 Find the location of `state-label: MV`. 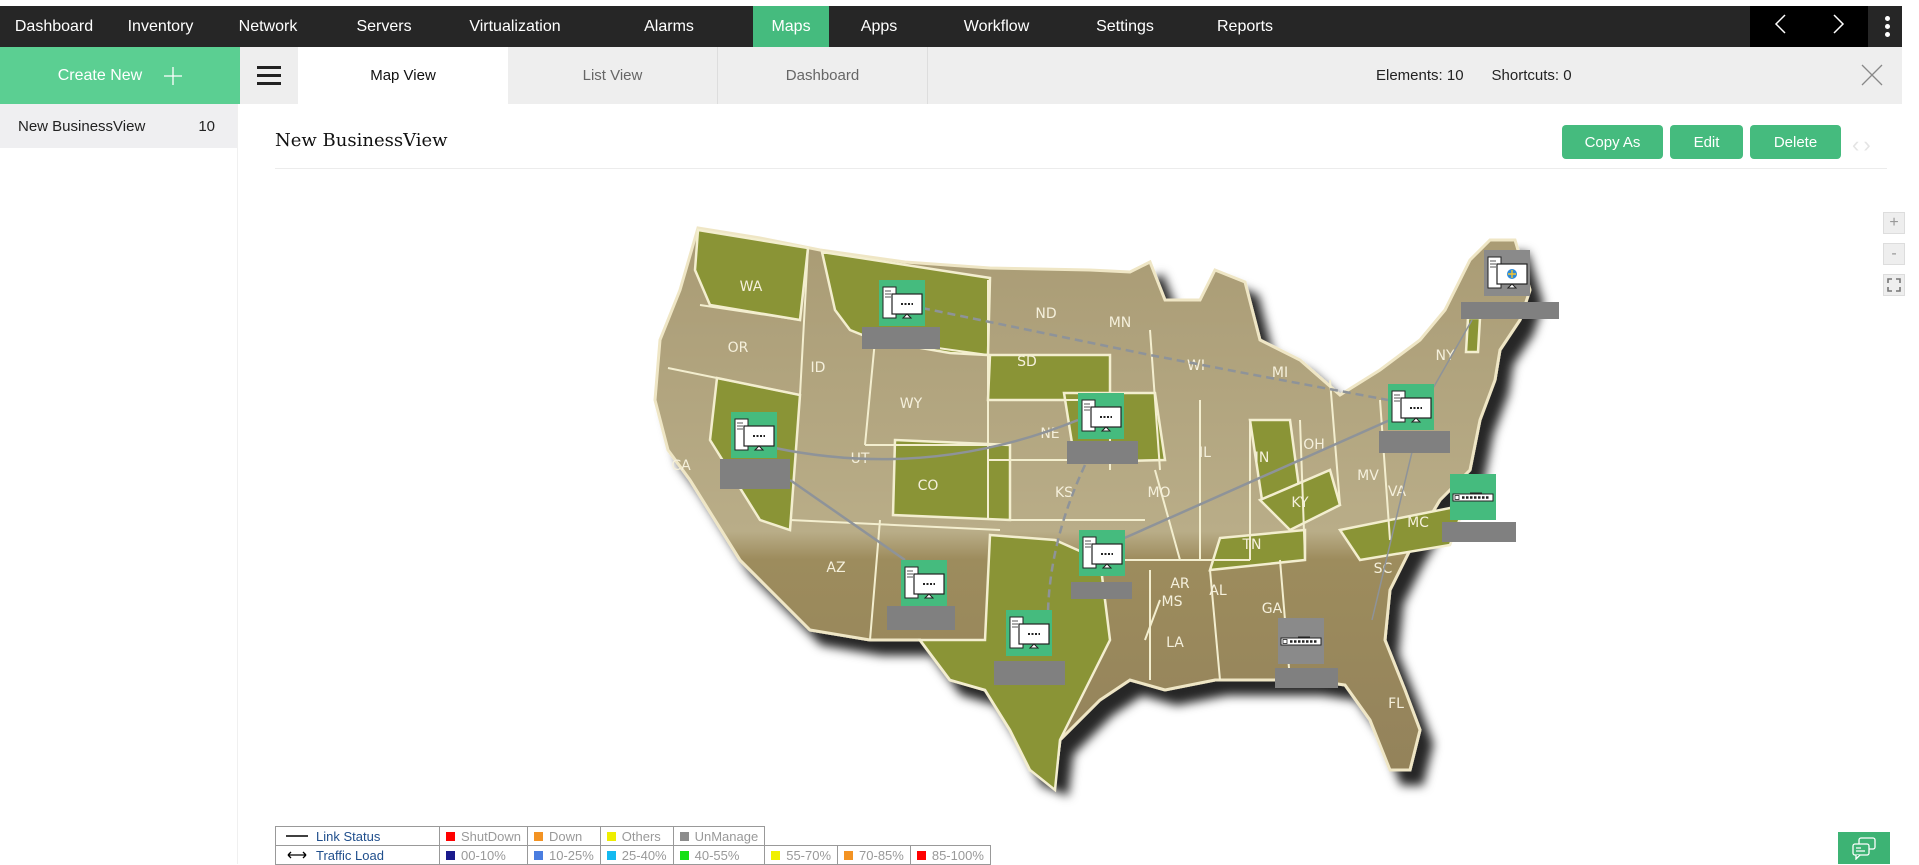

state-label: MV is located at coordinates (1368, 476).